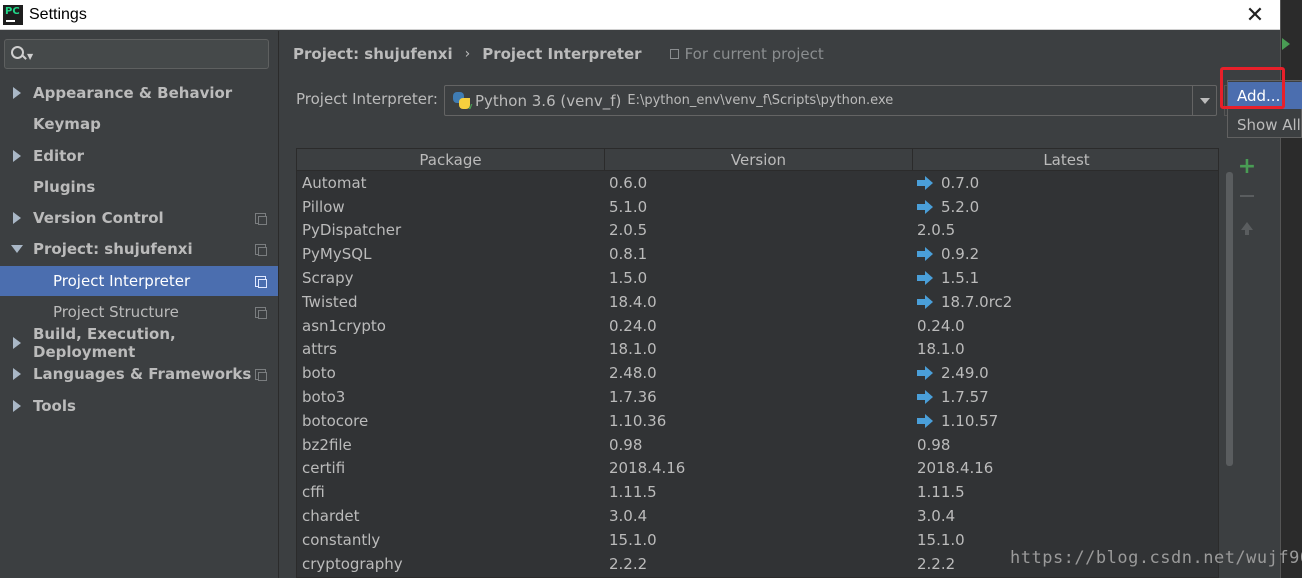 The width and height of the screenshot is (1302, 578). Describe the element at coordinates (1065, 326) in the screenshot. I see `package-latest: 0.24.0` at that location.